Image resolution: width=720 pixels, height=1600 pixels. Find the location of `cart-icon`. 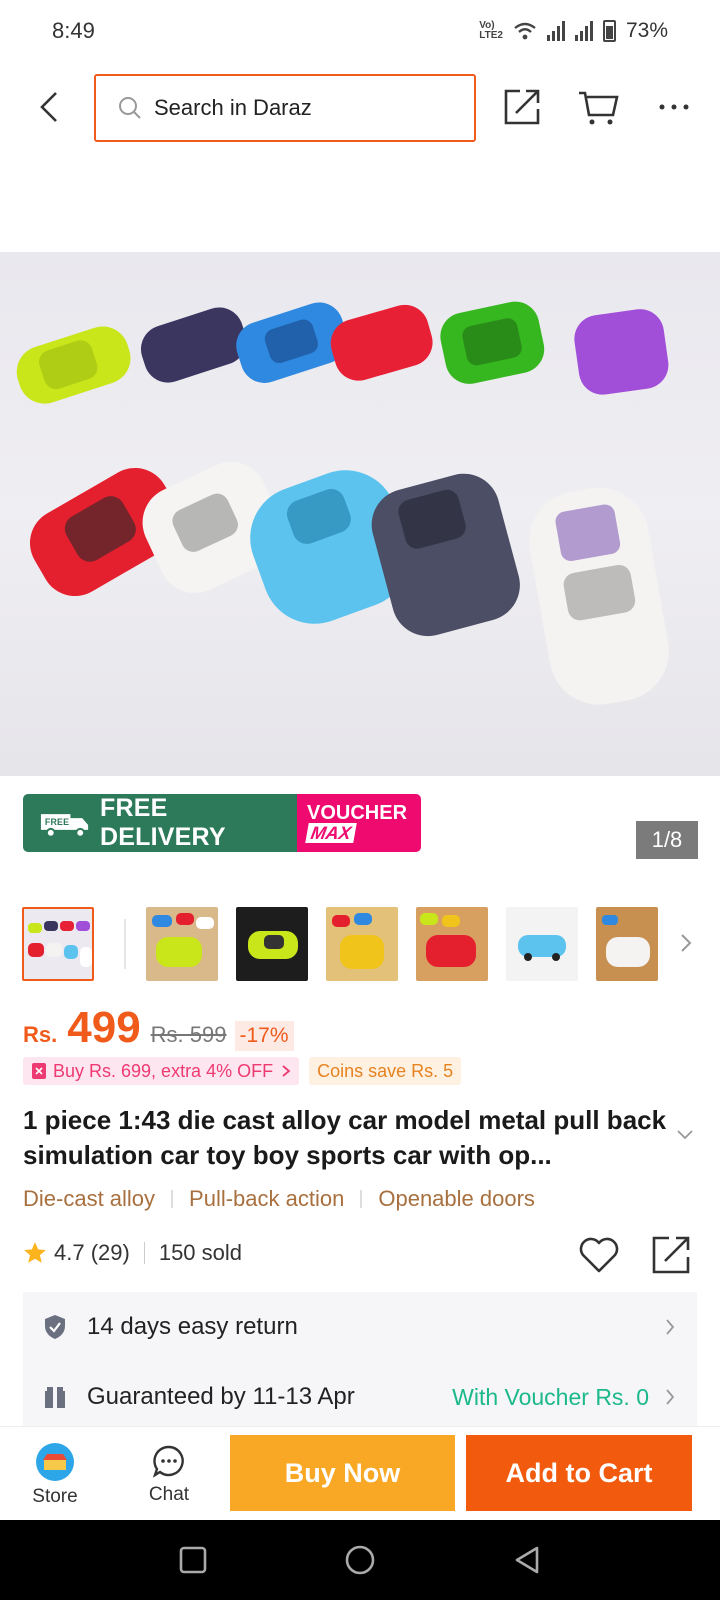

cart-icon is located at coordinates (599, 108).